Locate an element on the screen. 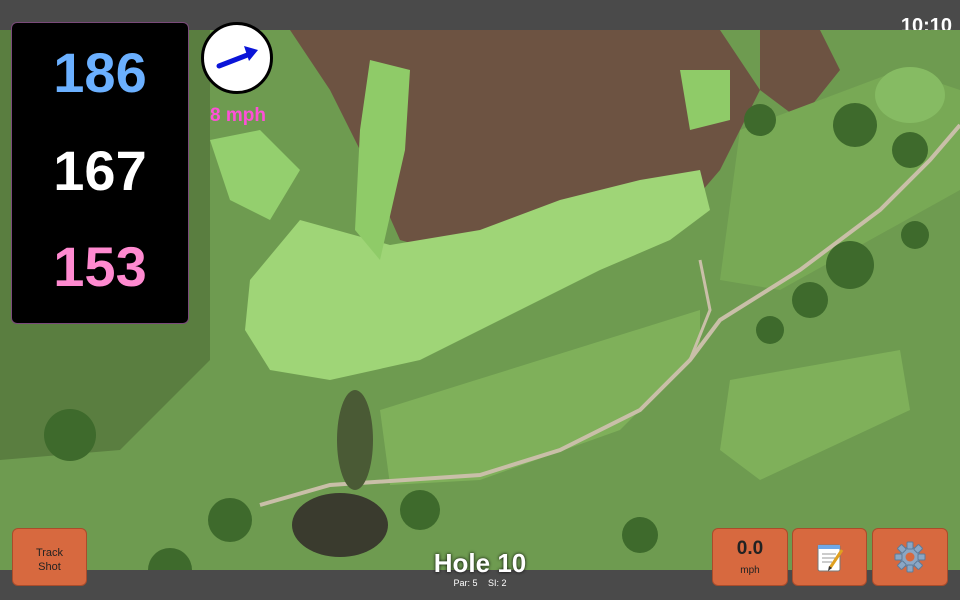 This screenshot has height=600, width=960. hole-details: Par: 5 SI: 2 is located at coordinates (480, 583).